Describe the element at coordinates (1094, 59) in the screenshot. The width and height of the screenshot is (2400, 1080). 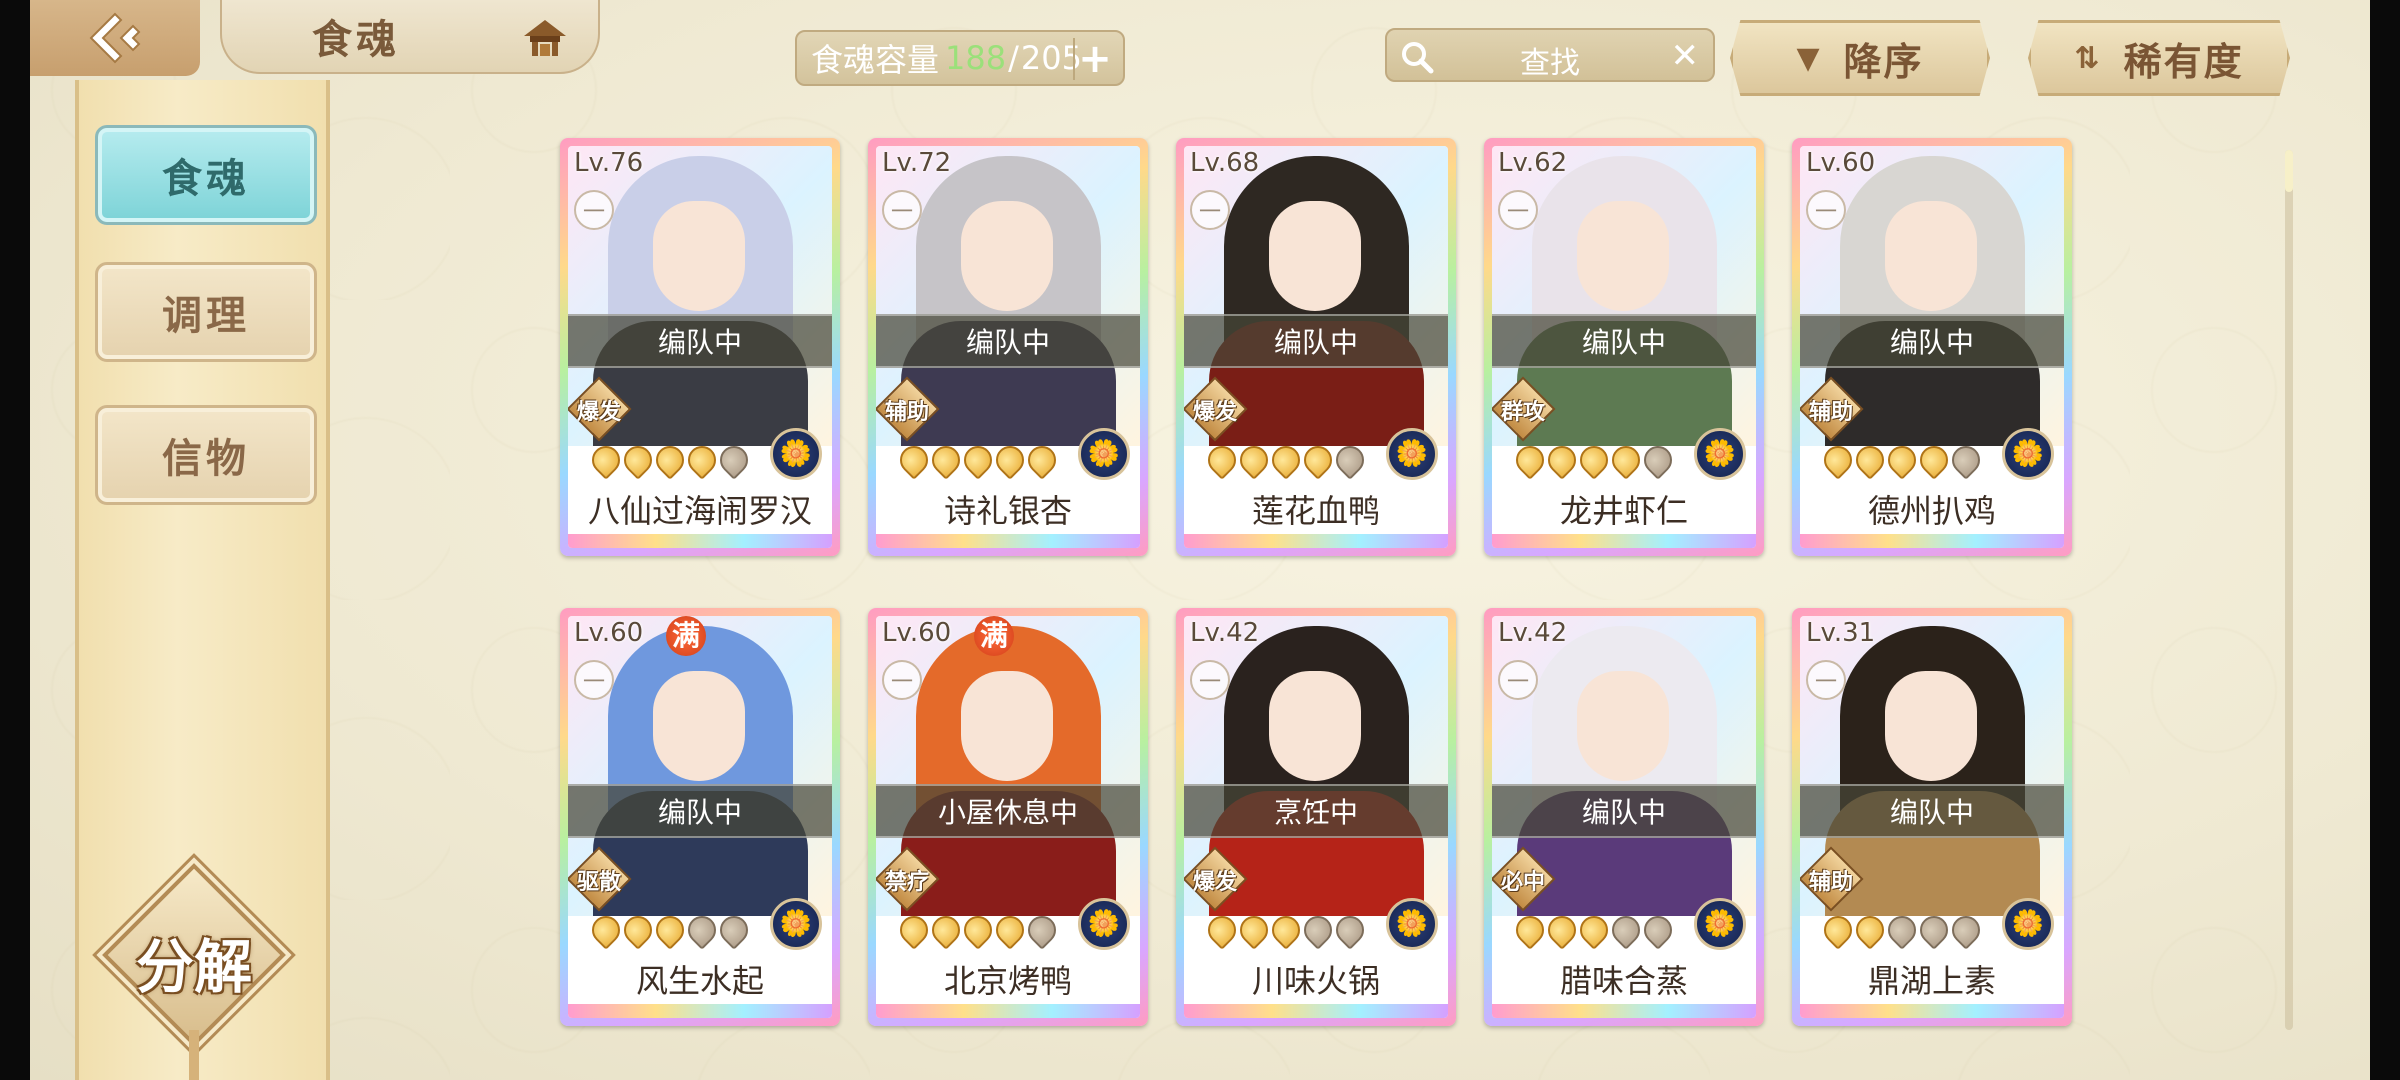
I see `expand-capacity-button: +` at that location.